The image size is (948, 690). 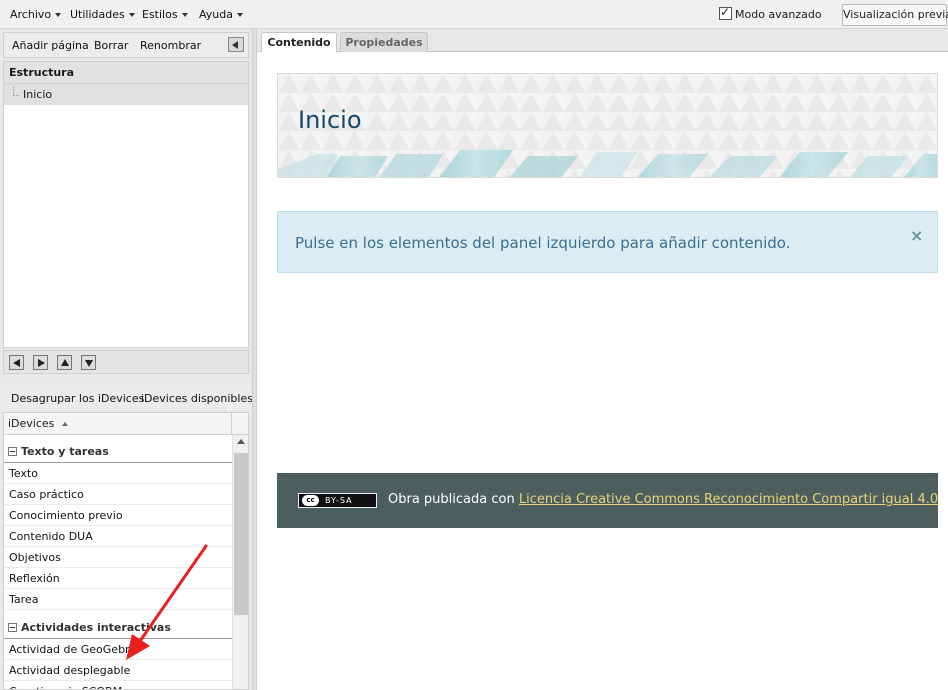 I want to click on arrow-right-icon, so click(x=41, y=363).